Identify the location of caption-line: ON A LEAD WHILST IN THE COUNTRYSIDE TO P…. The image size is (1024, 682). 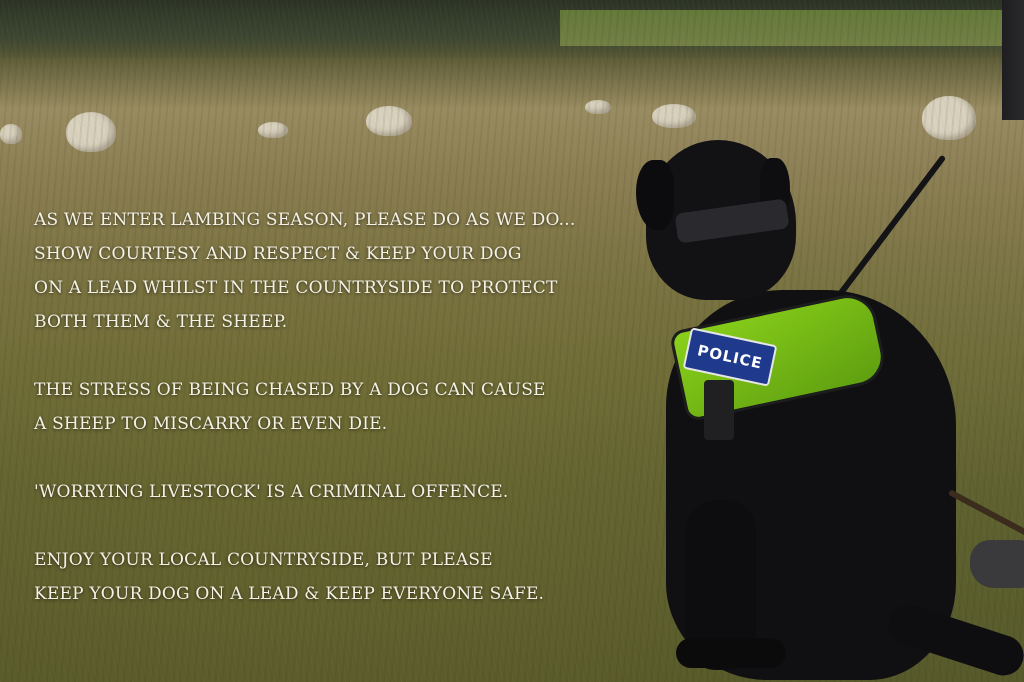
(296, 288).